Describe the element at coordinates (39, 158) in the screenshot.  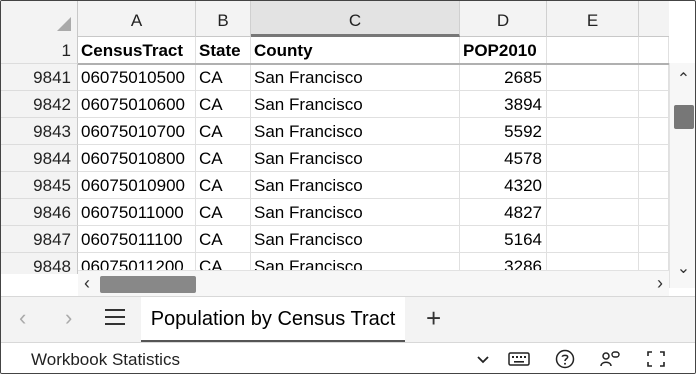
I see `row-header: 9844` at that location.